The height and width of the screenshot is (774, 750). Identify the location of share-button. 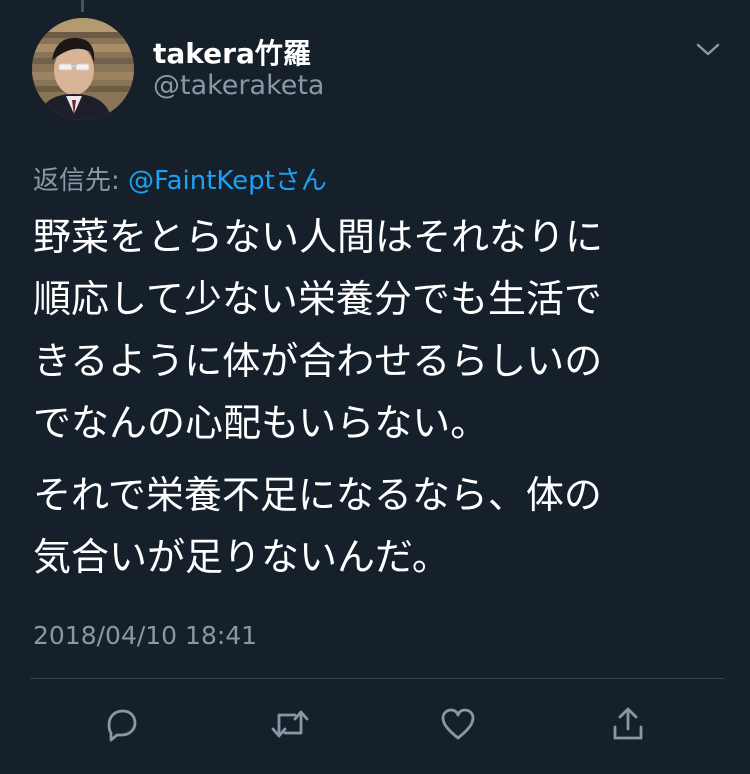
(628, 724).